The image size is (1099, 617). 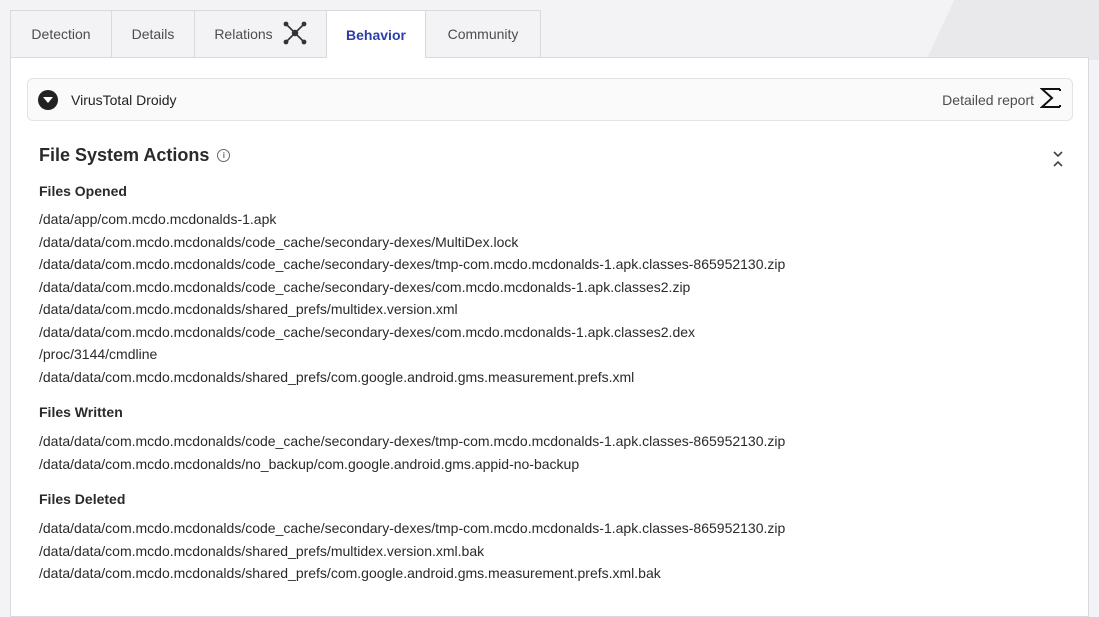 I want to click on sandbox-name: VirusTotal Droidy, so click(x=124, y=99).